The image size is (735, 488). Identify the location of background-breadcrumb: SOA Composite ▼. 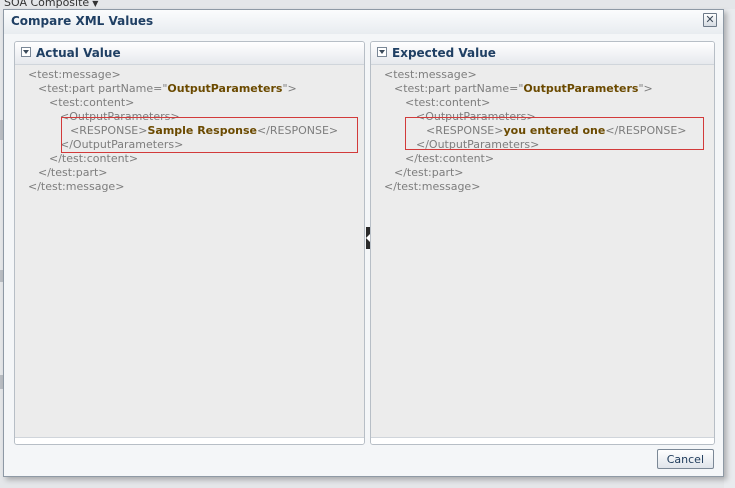
(51, 4).